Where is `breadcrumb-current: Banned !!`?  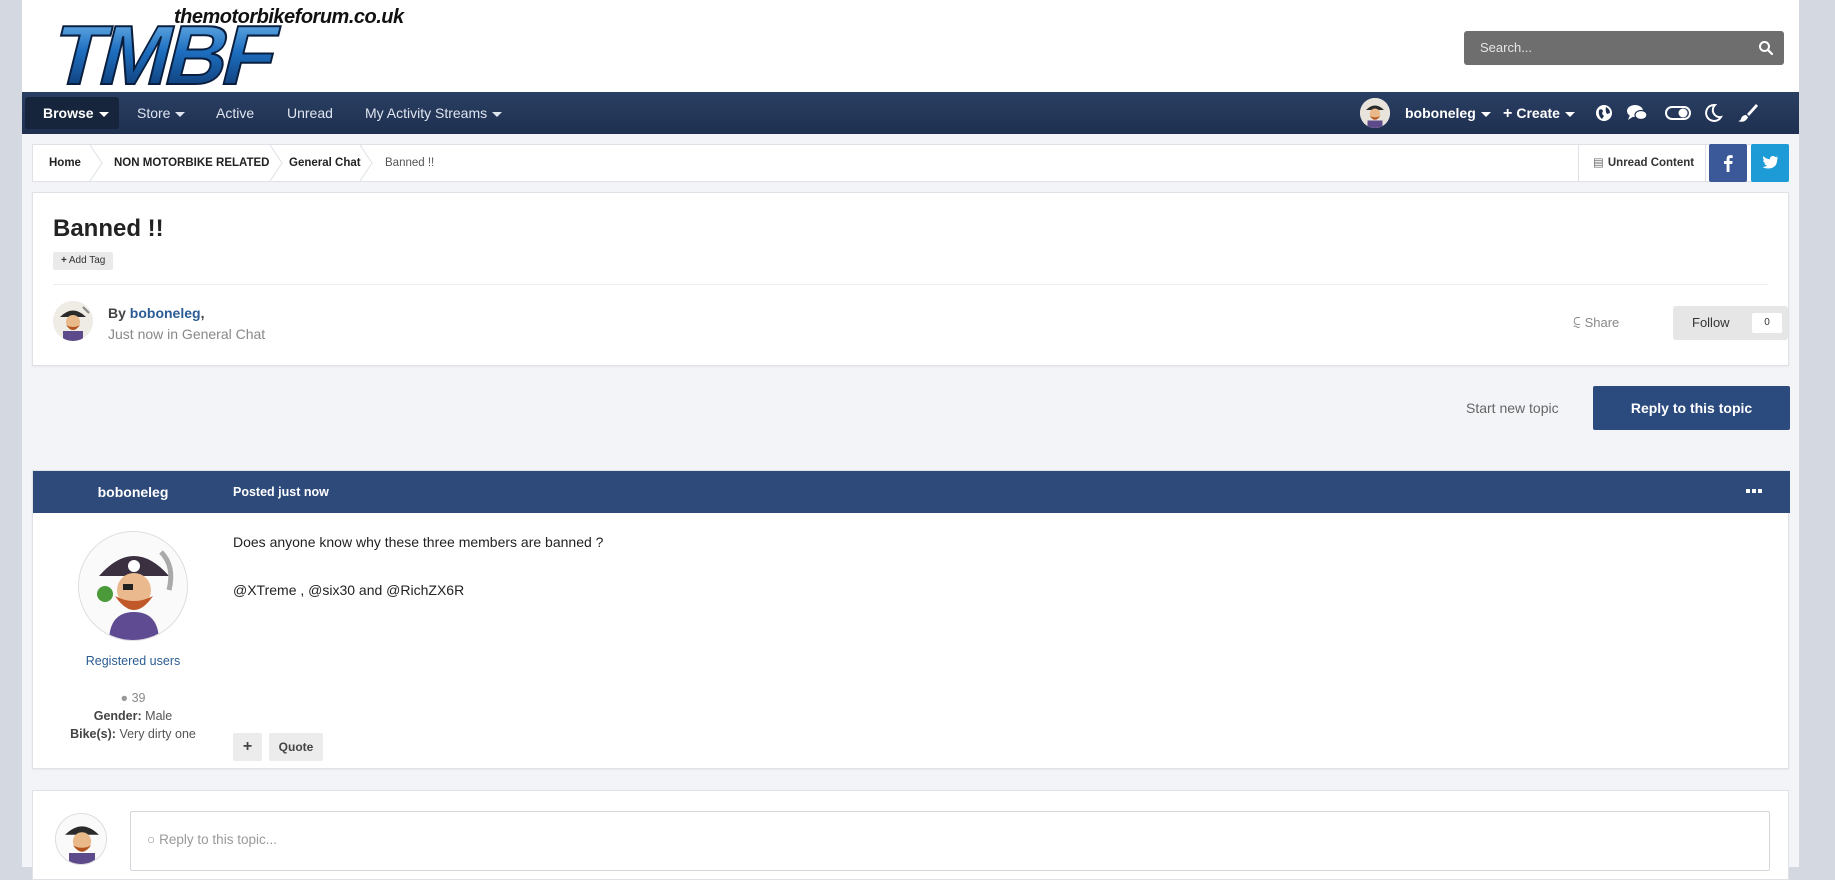 breadcrumb-current: Banned !! is located at coordinates (410, 163).